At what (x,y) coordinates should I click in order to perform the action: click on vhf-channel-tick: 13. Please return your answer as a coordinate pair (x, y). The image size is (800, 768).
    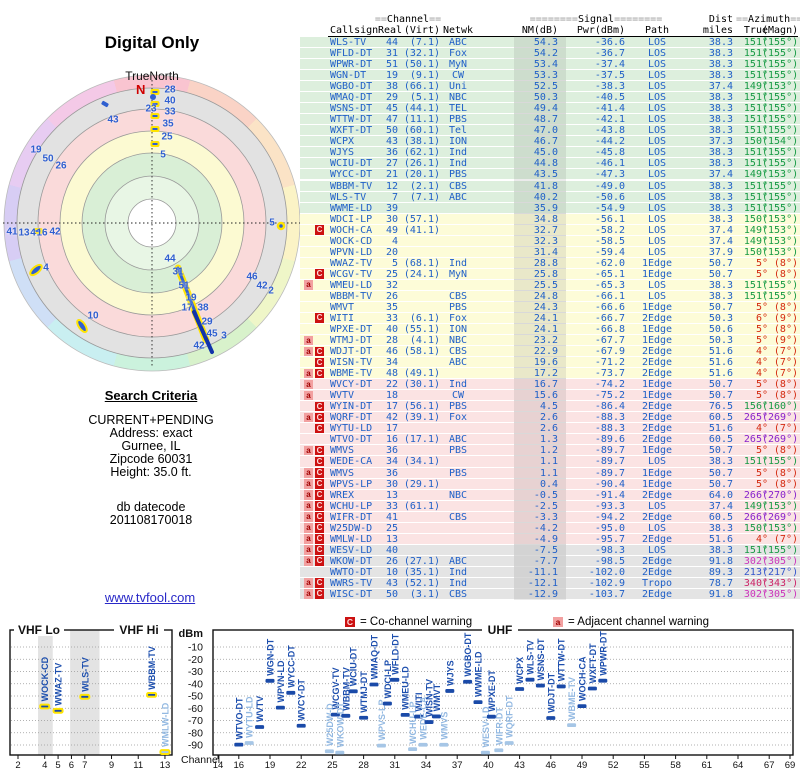
    Looking at the image, I should click on (165, 764).